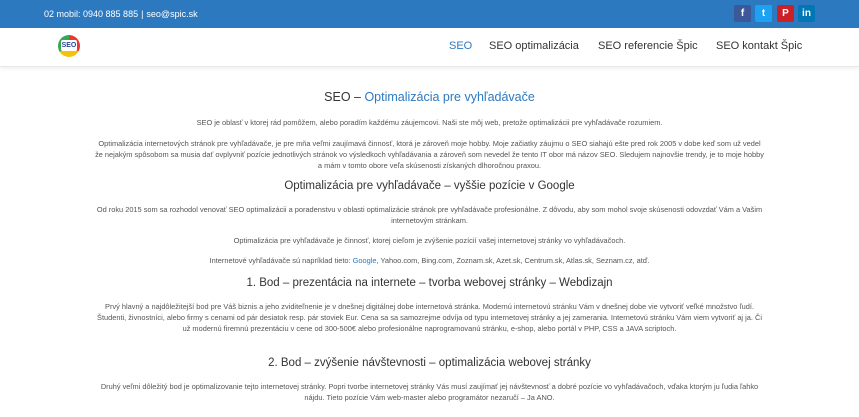 Image resolution: width=859 pixels, height=417 pixels. Describe the element at coordinates (742, 13) in the screenshot. I see `facebook-icon: f` at that location.